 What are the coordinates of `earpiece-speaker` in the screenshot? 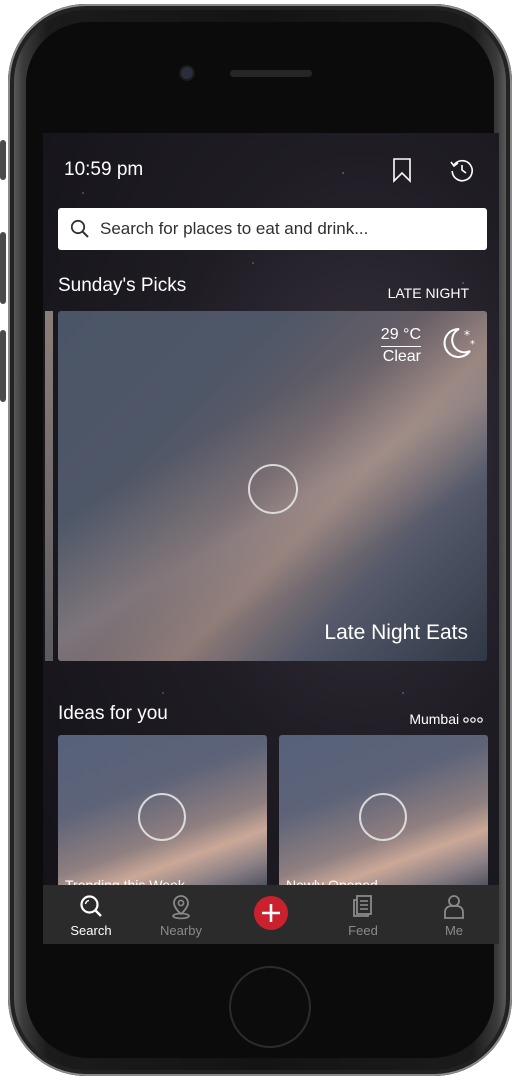 It's located at (271, 73).